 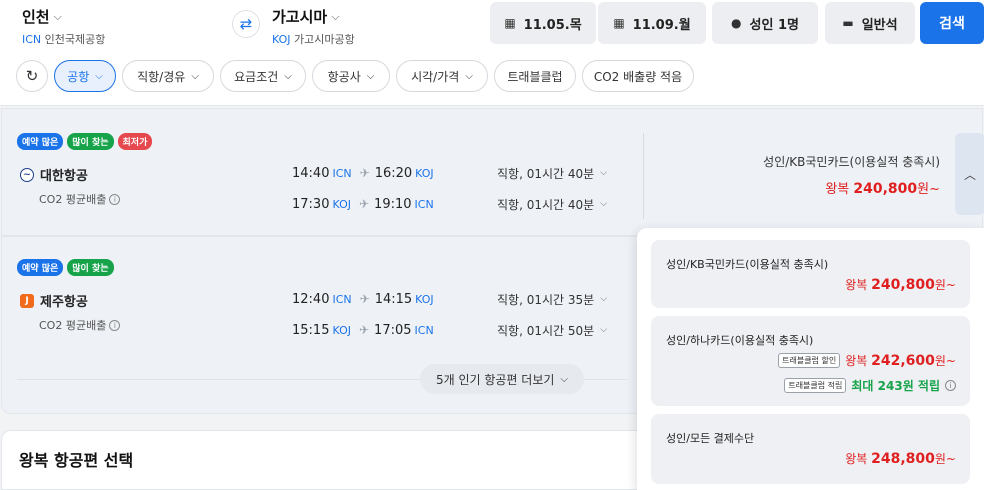 What do you see at coordinates (281, 39) in the screenshot?
I see `destination-code: KOJ` at bounding box center [281, 39].